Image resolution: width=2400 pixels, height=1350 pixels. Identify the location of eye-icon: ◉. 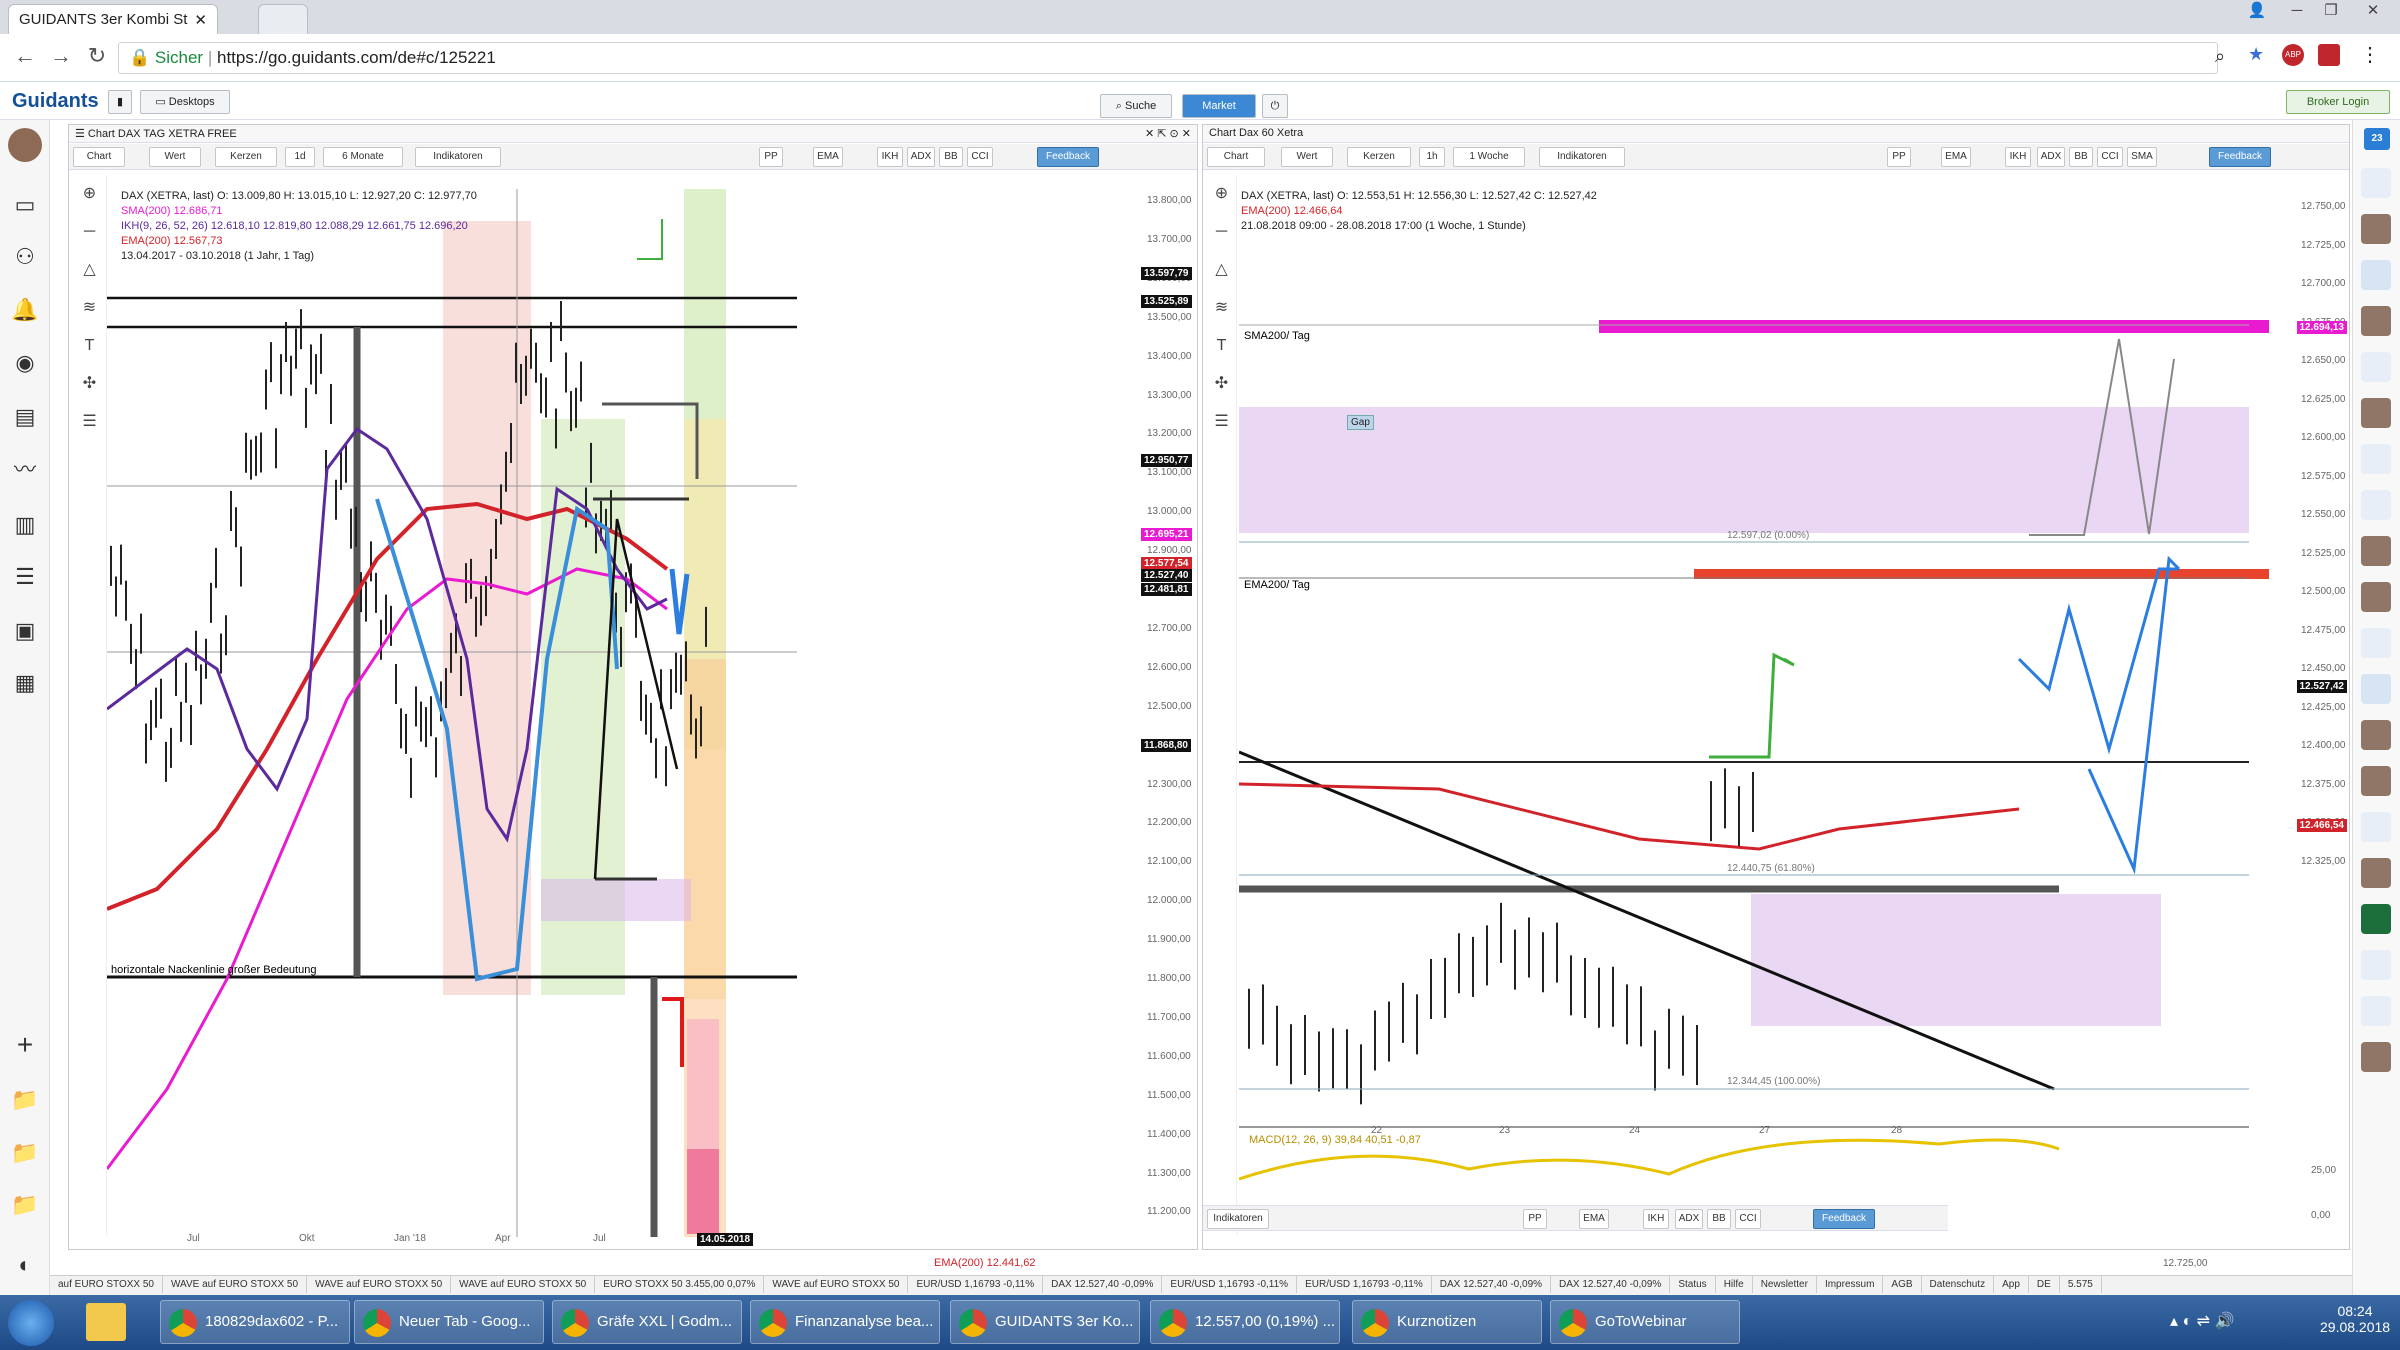
(25, 363).